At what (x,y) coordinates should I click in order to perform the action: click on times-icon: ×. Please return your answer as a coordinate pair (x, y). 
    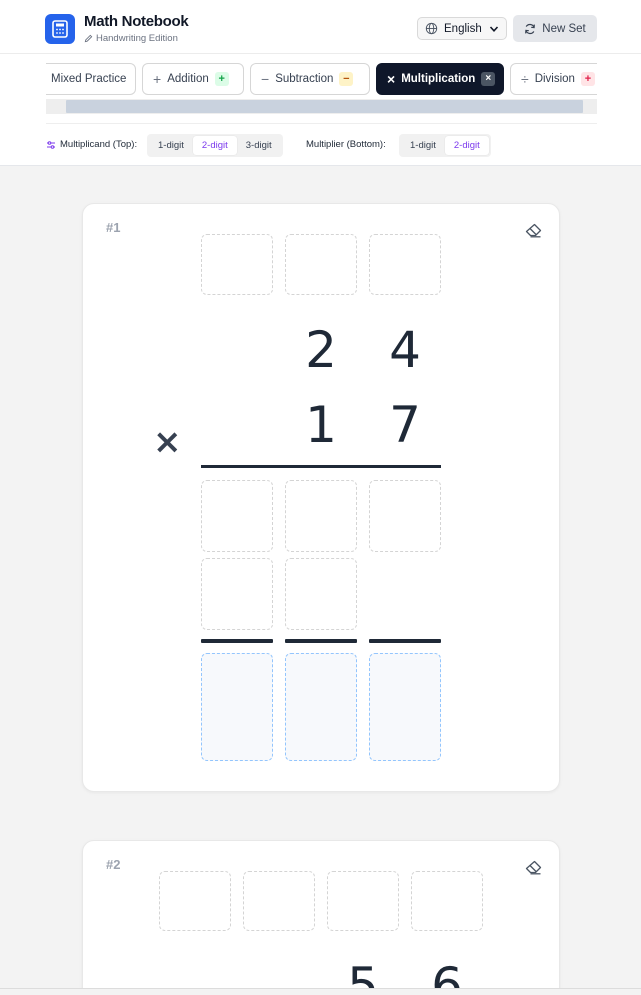
    Looking at the image, I should click on (391, 79).